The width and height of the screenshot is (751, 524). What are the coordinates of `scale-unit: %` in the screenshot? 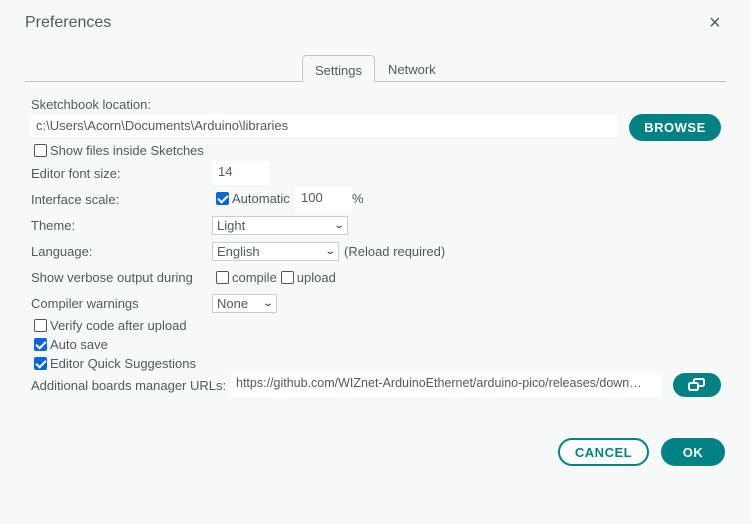 It's located at (358, 198).